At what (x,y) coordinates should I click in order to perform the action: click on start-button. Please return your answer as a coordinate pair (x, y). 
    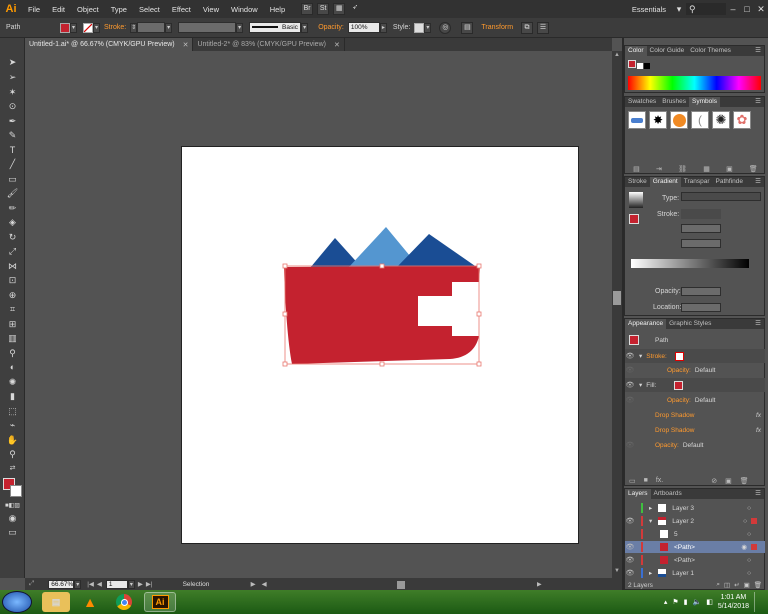
    Looking at the image, I should click on (17, 602).